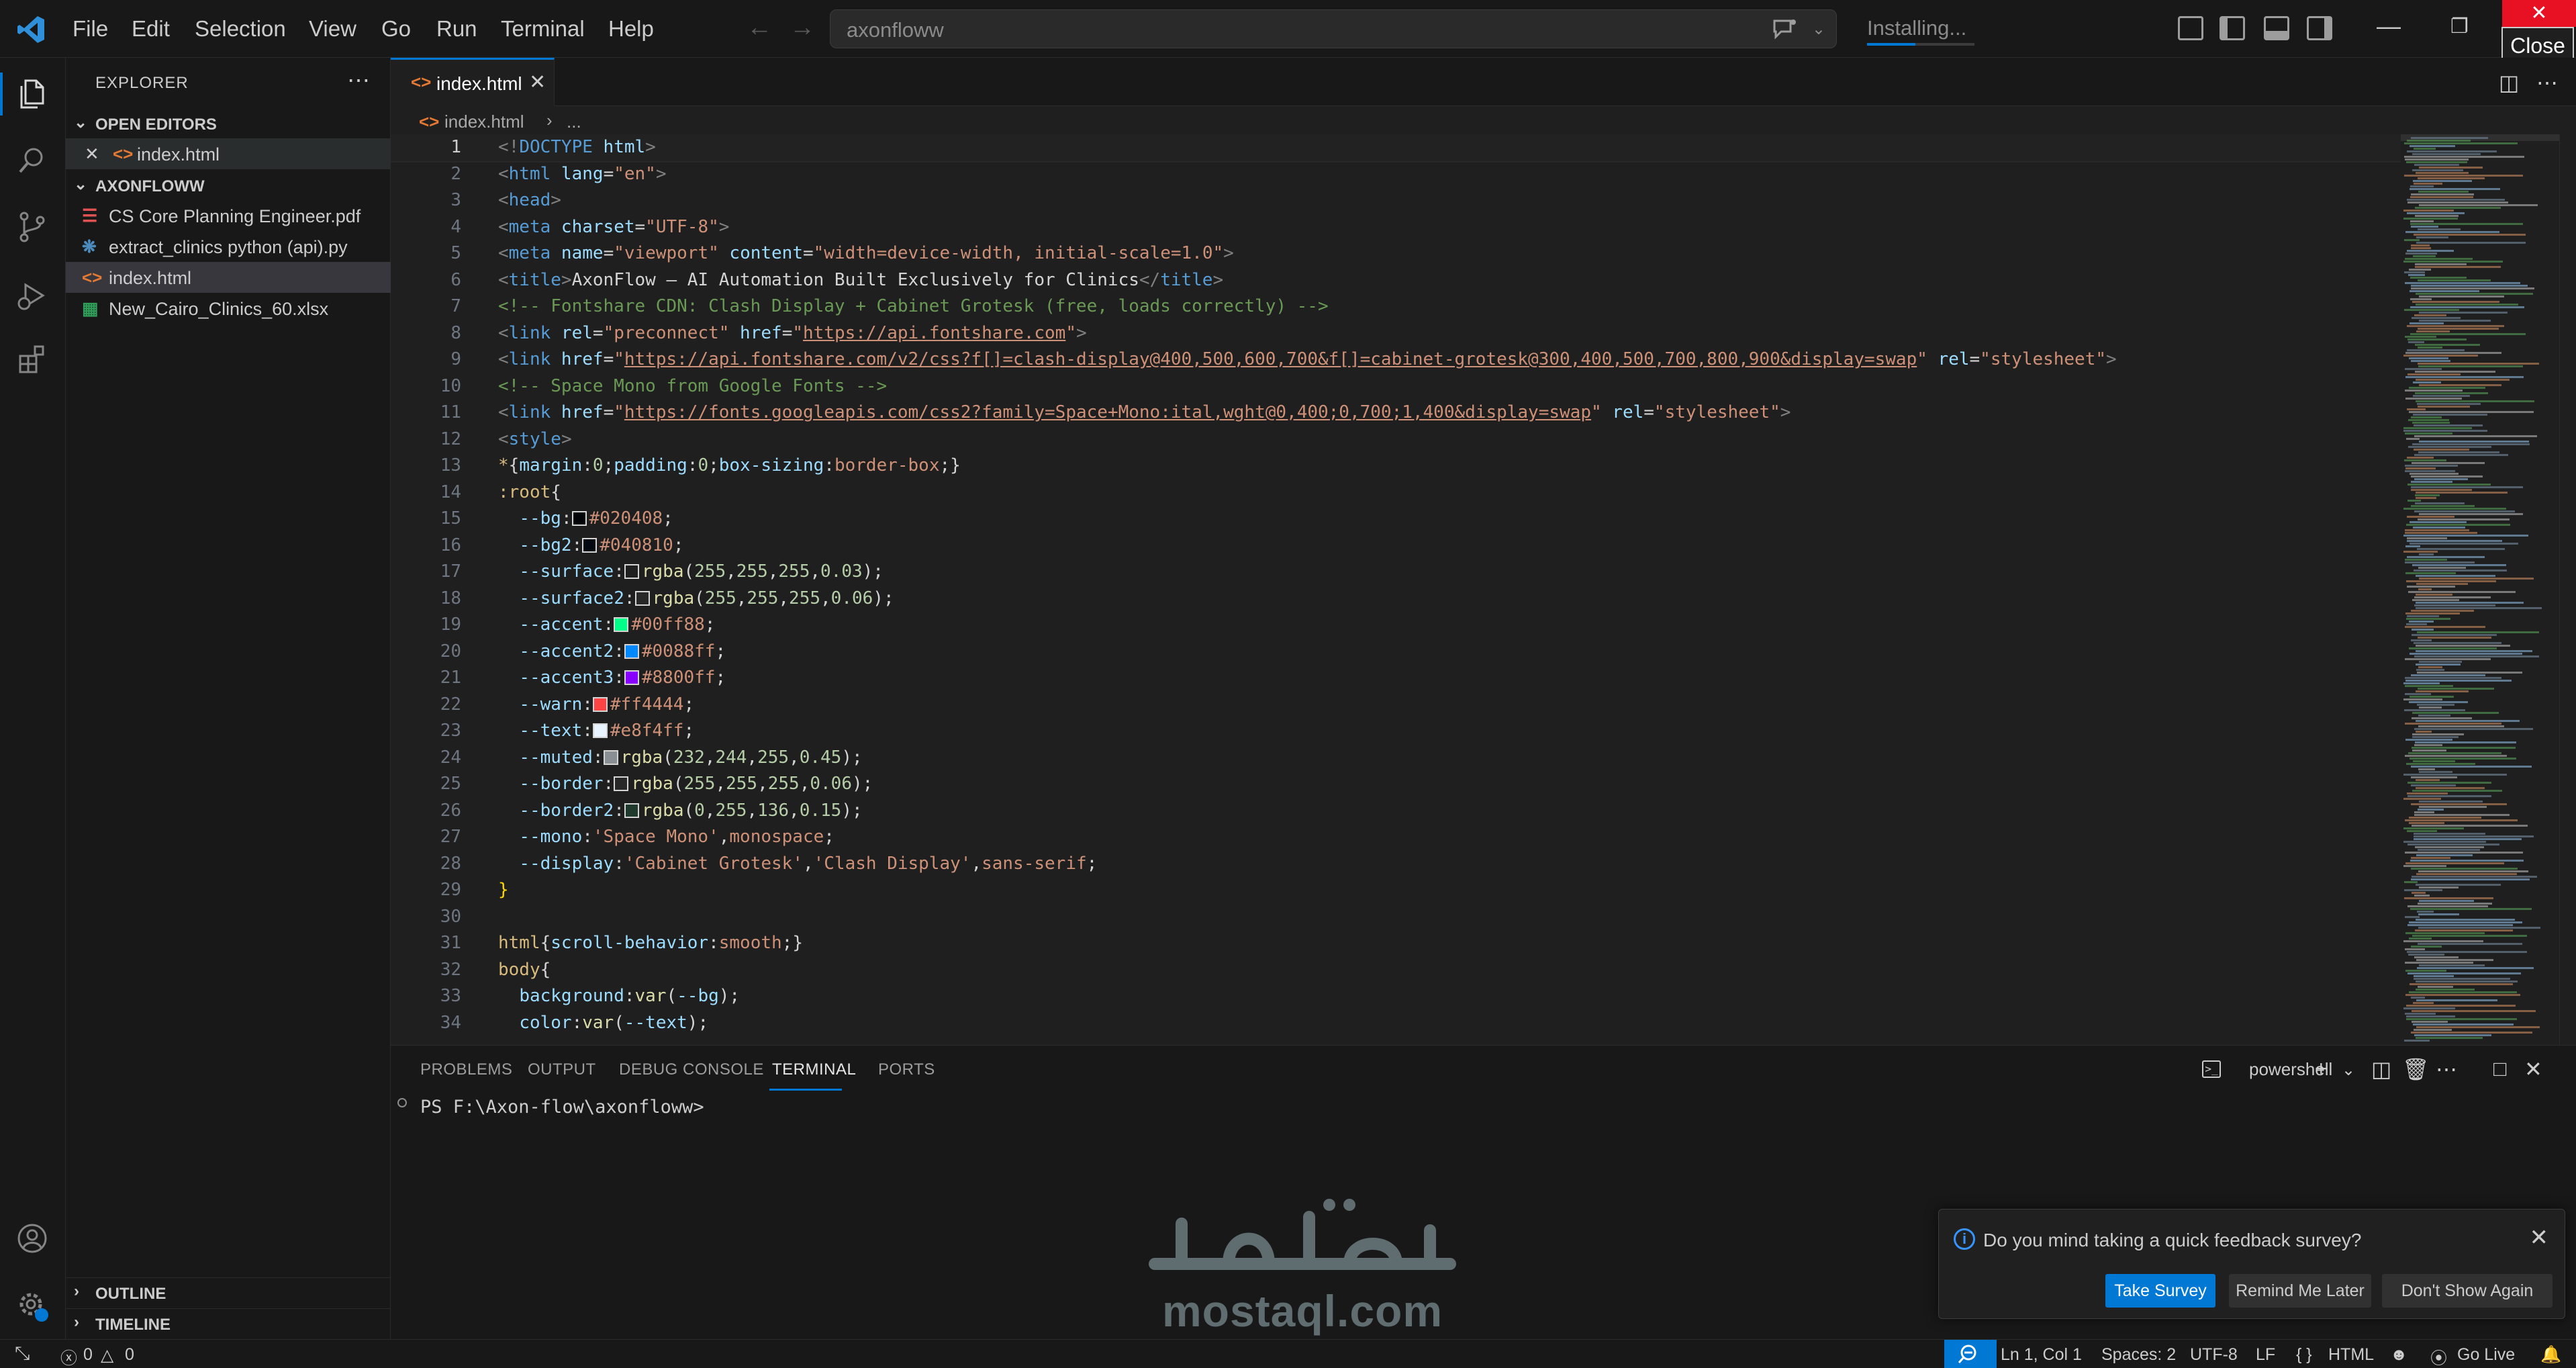  Describe the element at coordinates (1396, 943) in the screenshot. I see `code-line: 31 html{scroll-behavior:smooth;}` at that location.